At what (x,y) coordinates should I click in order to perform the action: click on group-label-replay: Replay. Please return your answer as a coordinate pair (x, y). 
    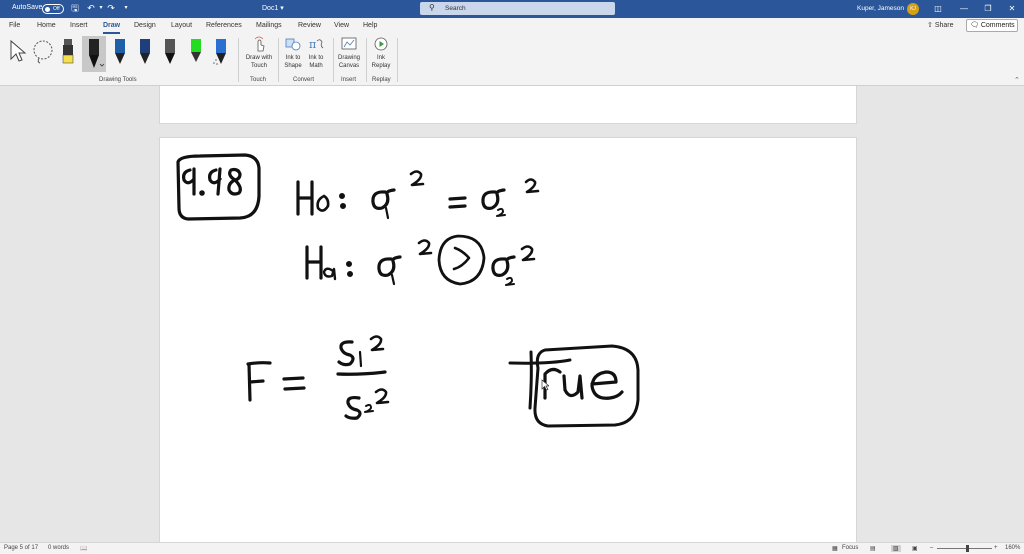
    Looking at the image, I should click on (381, 80).